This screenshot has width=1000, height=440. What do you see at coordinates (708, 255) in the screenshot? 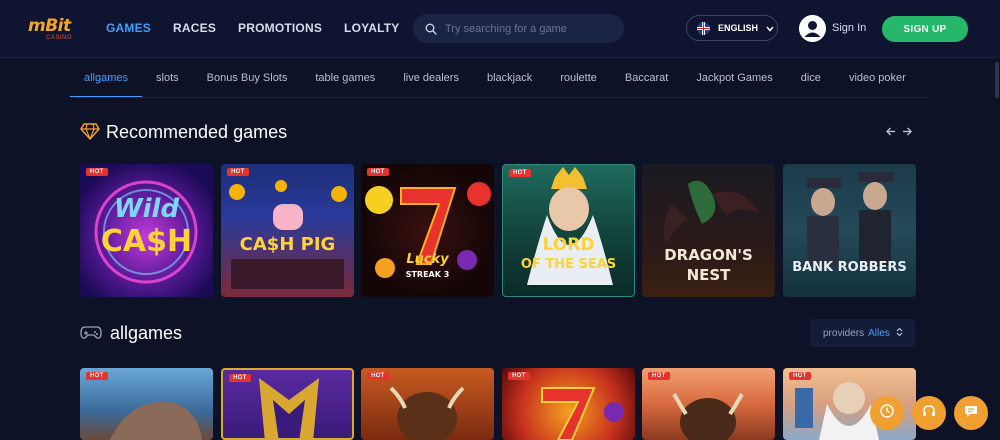
I see `game-title-line1: DRAGON'S` at bounding box center [708, 255].